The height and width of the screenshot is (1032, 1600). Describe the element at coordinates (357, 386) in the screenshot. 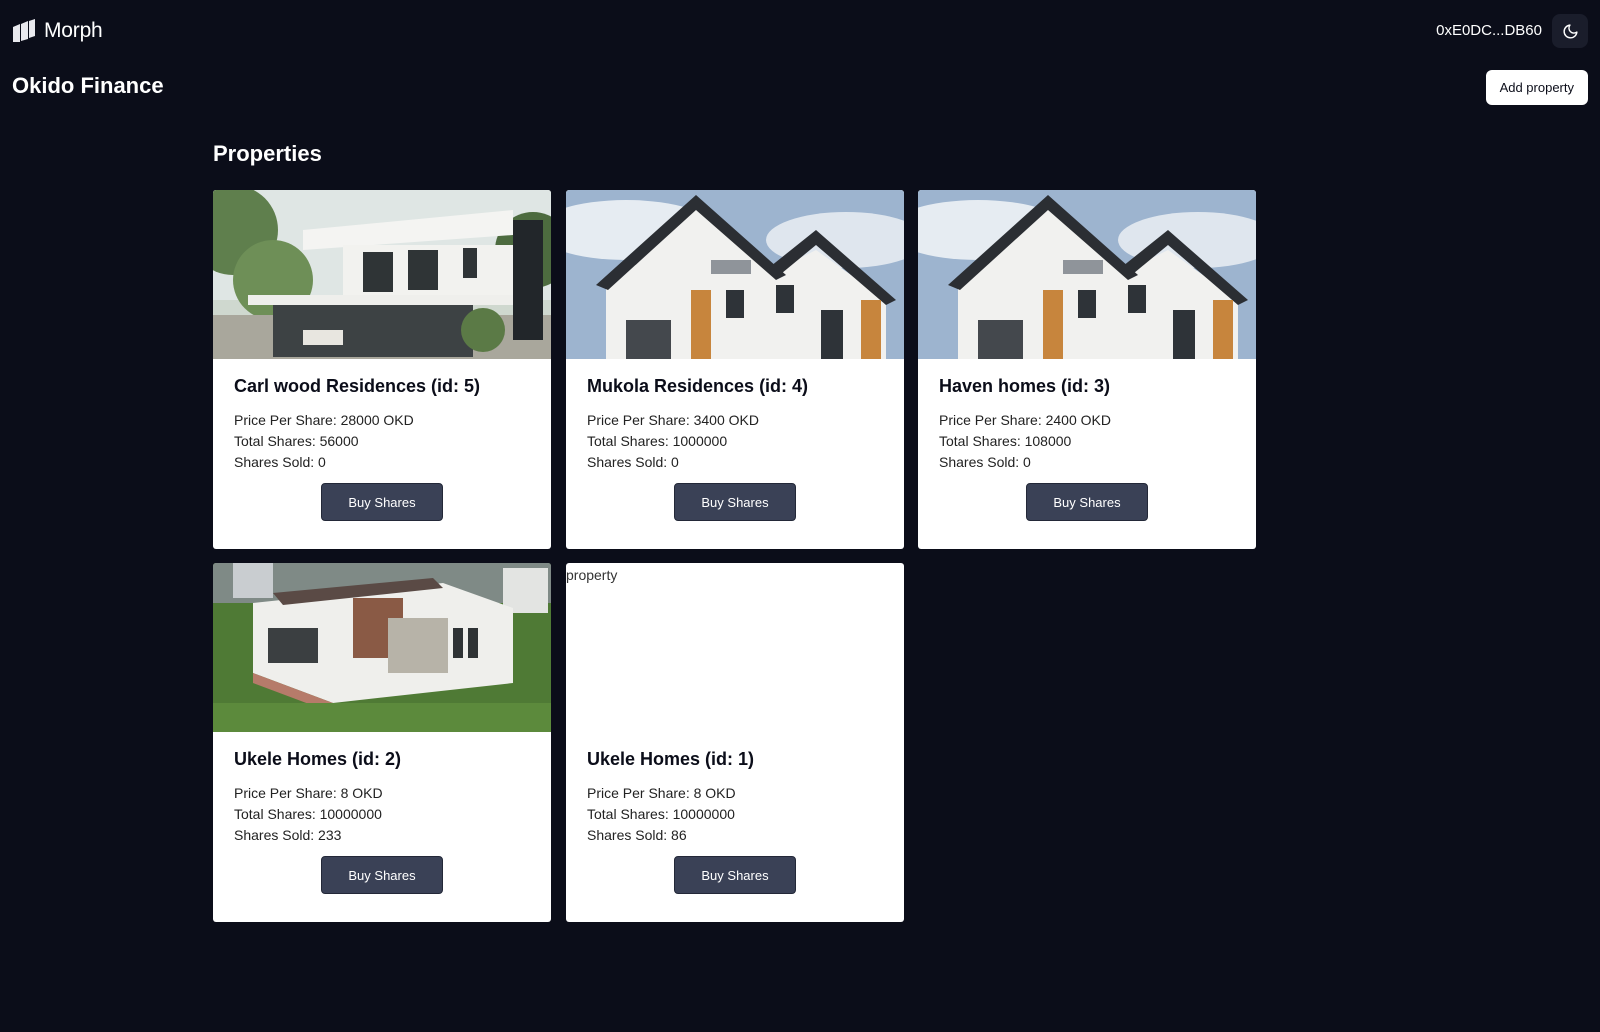

I see `property-title: Carl wood Residences (id: 5)` at that location.